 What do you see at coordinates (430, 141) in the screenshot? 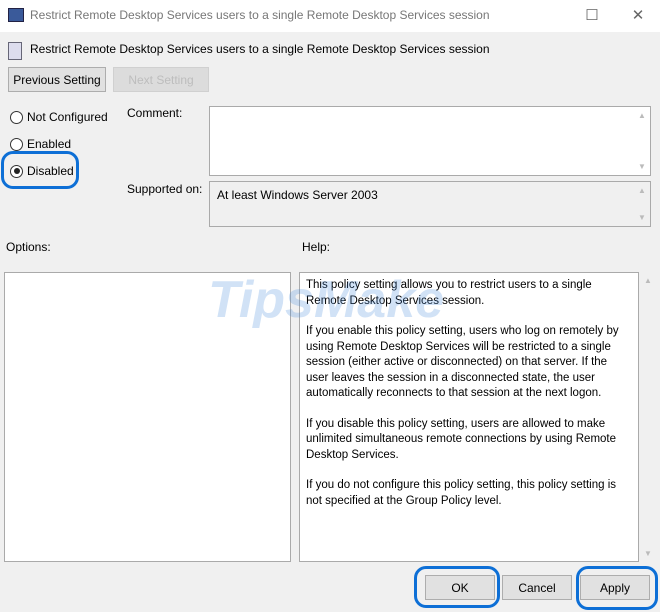
I see `comment-input: ▲ ▼` at bounding box center [430, 141].